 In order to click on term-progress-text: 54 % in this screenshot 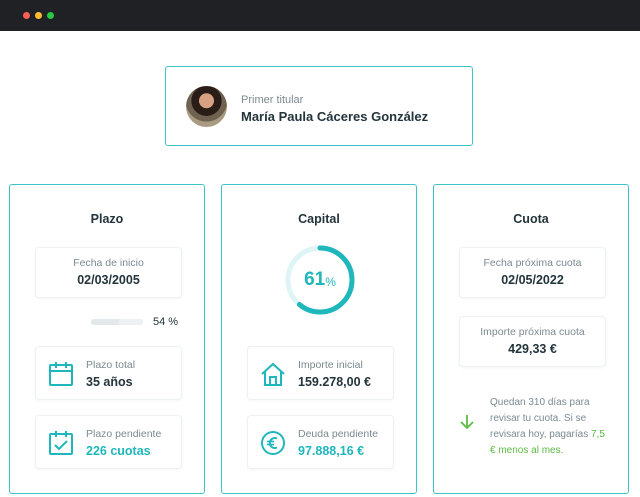, I will do `click(166, 322)`.